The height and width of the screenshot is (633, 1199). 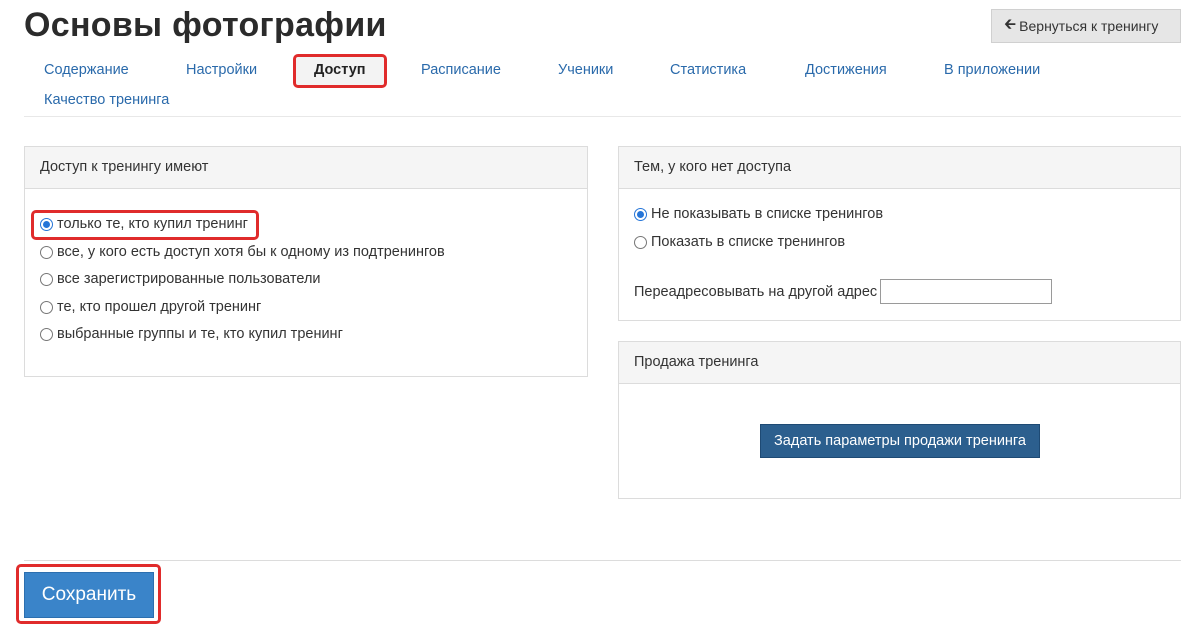 I want to click on no-access-option-label: Не показывать в списке тренингов, so click(x=767, y=214).